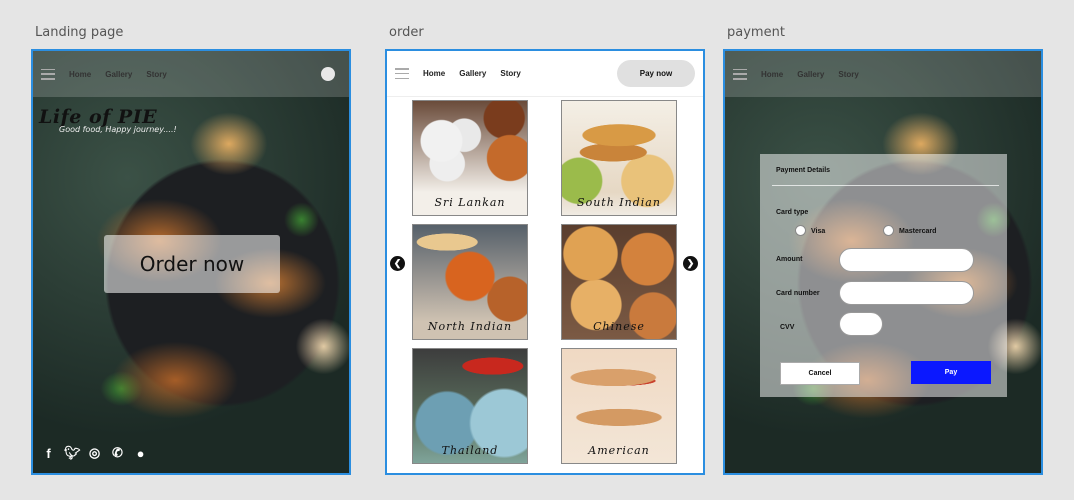 This screenshot has height=500, width=1074. What do you see at coordinates (619, 450) in the screenshot?
I see `cuisine-label: American` at bounding box center [619, 450].